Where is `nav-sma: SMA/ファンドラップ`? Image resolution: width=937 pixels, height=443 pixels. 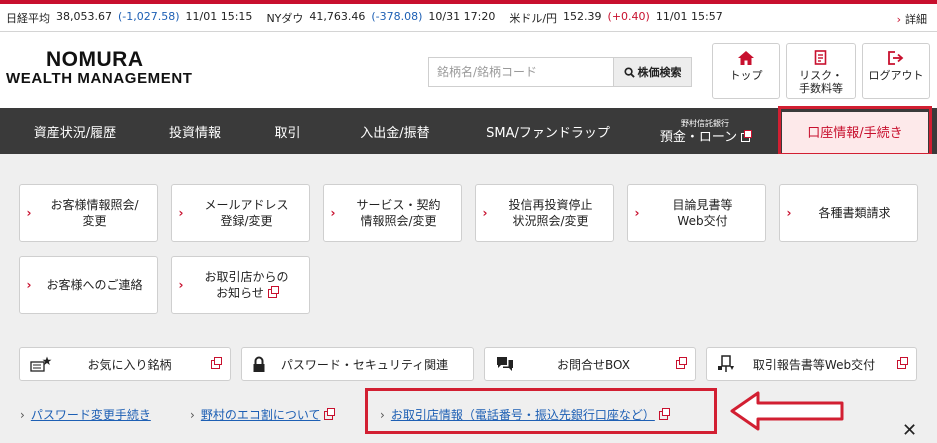 nav-sma: SMA/ファンドラップ is located at coordinates (548, 131).